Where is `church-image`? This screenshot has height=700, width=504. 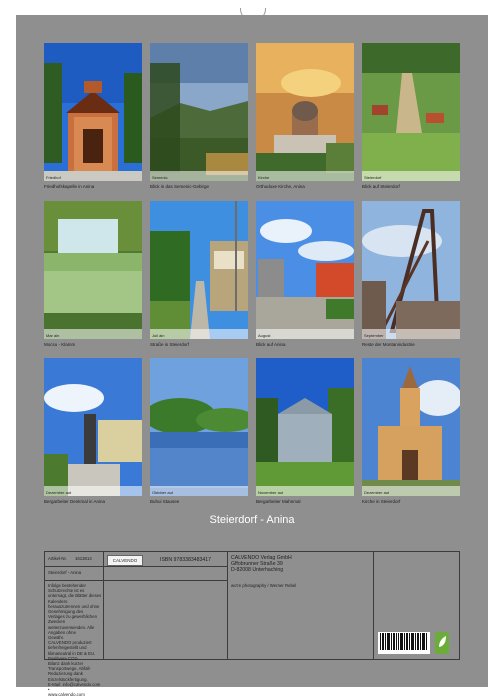 church-image is located at coordinates (305, 112).